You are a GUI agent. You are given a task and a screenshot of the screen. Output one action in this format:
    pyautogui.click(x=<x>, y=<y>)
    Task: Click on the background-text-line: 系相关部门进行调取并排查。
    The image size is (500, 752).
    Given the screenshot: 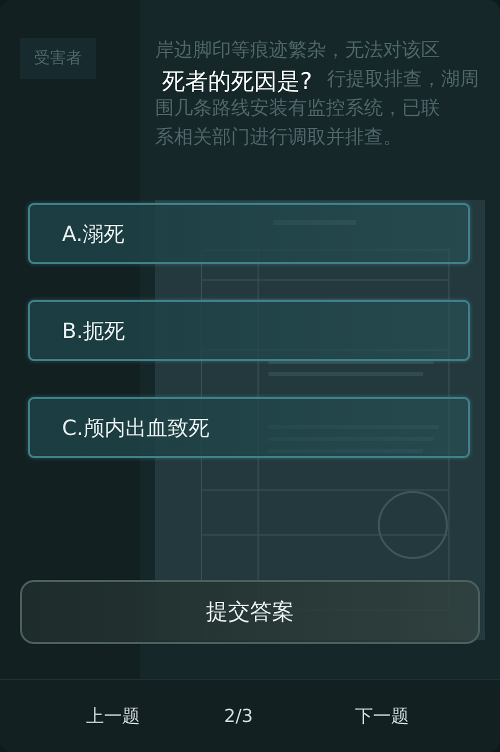 What is the action you would take?
    pyautogui.click(x=278, y=137)
    